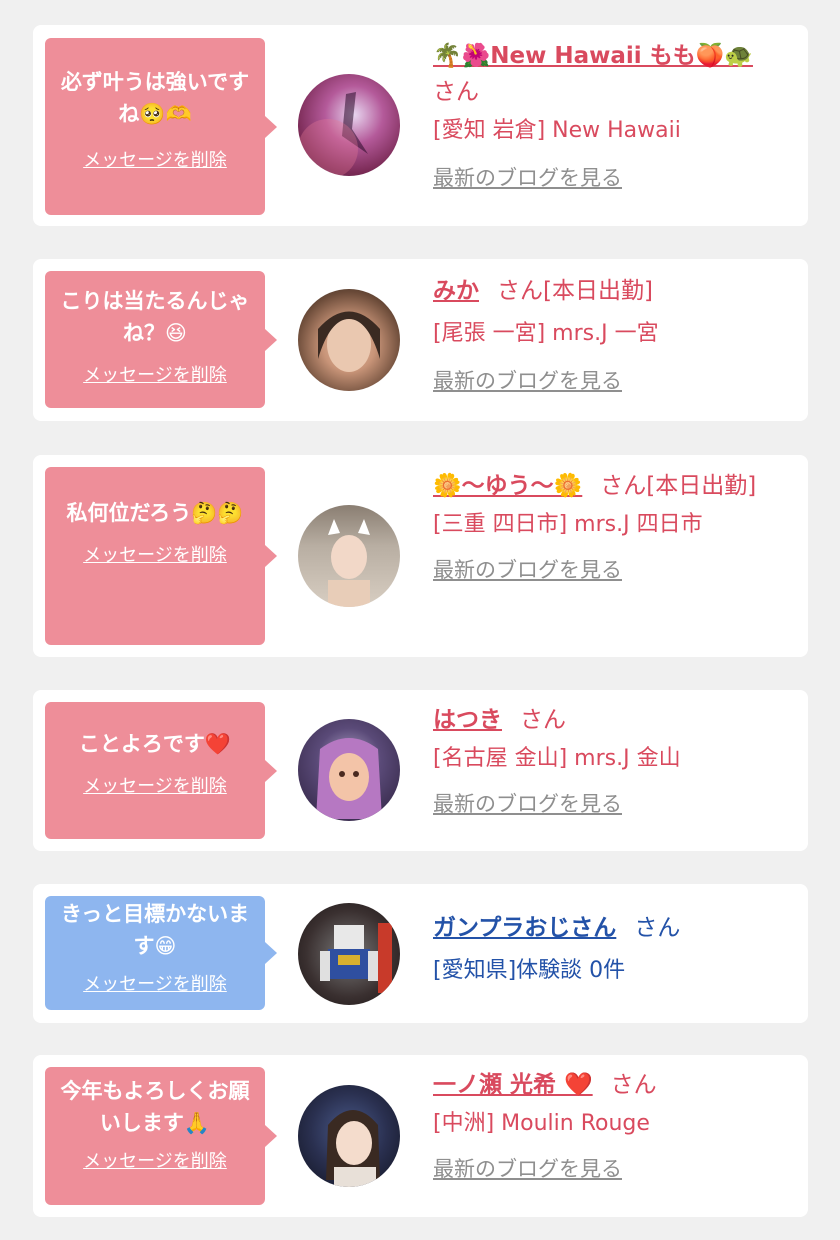 The height and width of the screenshot is (1240, 840). I want to click on profile-name-link: 一ノ瀬 光希 ❤️, so click(513, 1085).